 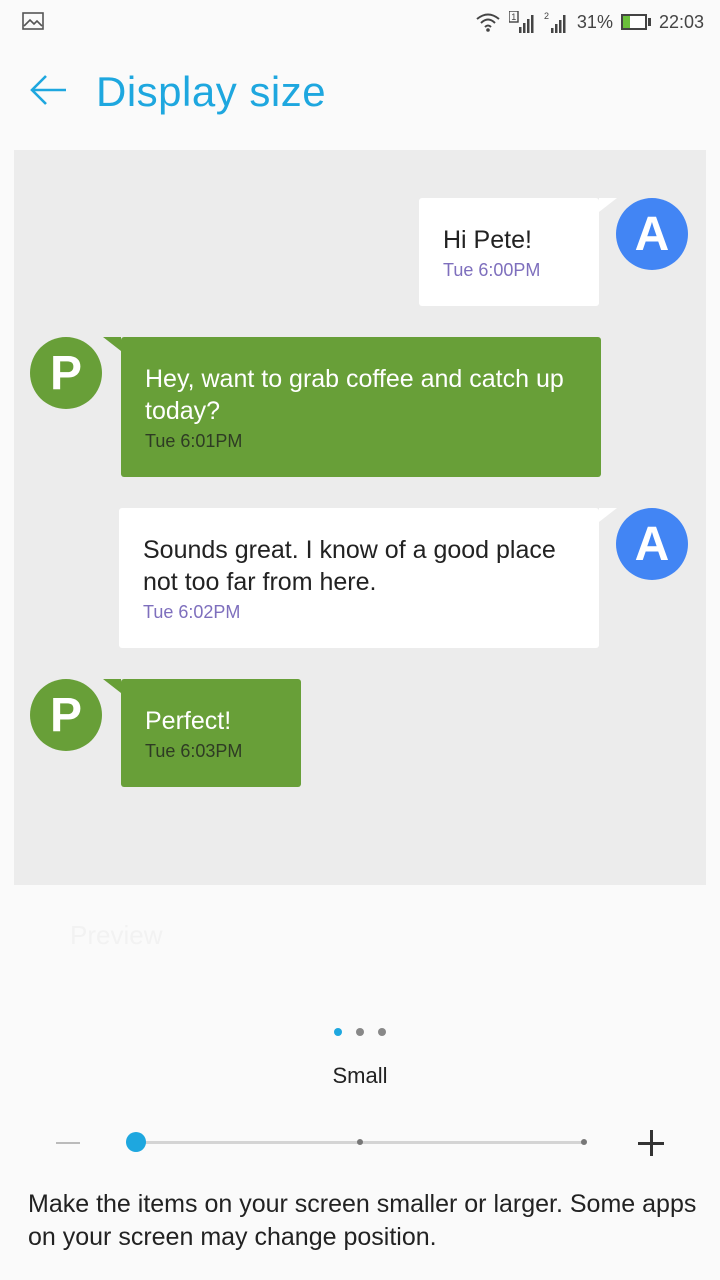 I want to click on message-text: Perfect!, so click(x=188, y=721).